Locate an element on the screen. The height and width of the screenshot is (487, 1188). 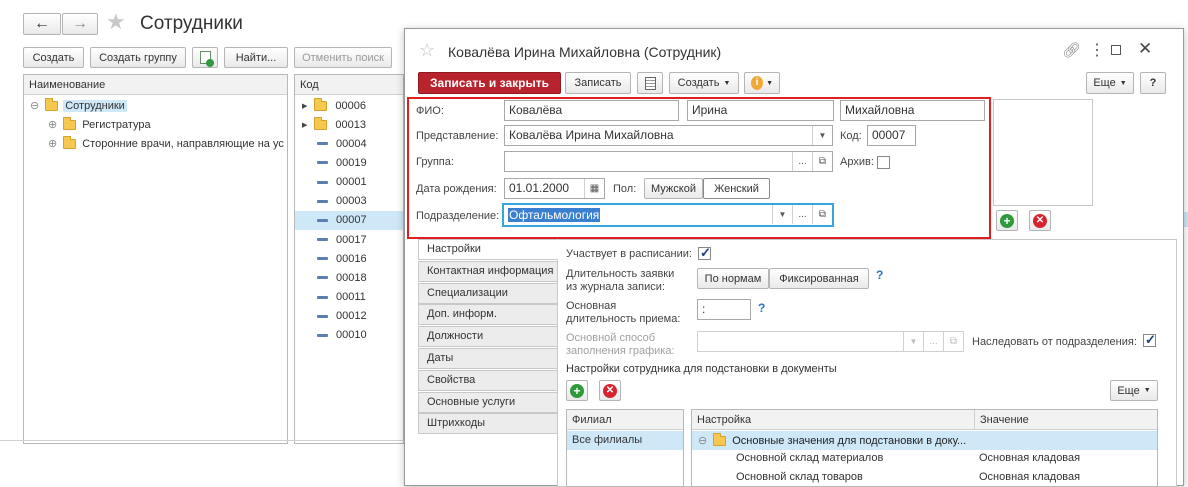
tab-5: Даты is located at coordinates (488, 358).